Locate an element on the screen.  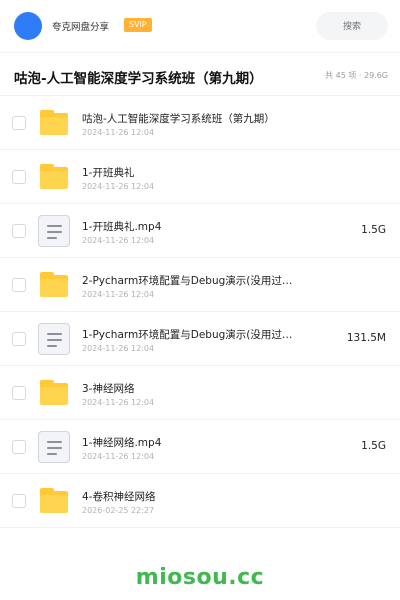
avatar is located at coordinates (28, 26).